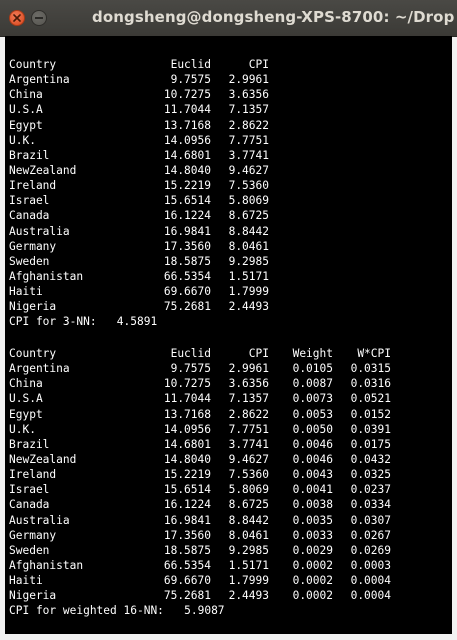 The image size is (457, 640). I want to click on table-cell: 14.6801, so click(187, 155).